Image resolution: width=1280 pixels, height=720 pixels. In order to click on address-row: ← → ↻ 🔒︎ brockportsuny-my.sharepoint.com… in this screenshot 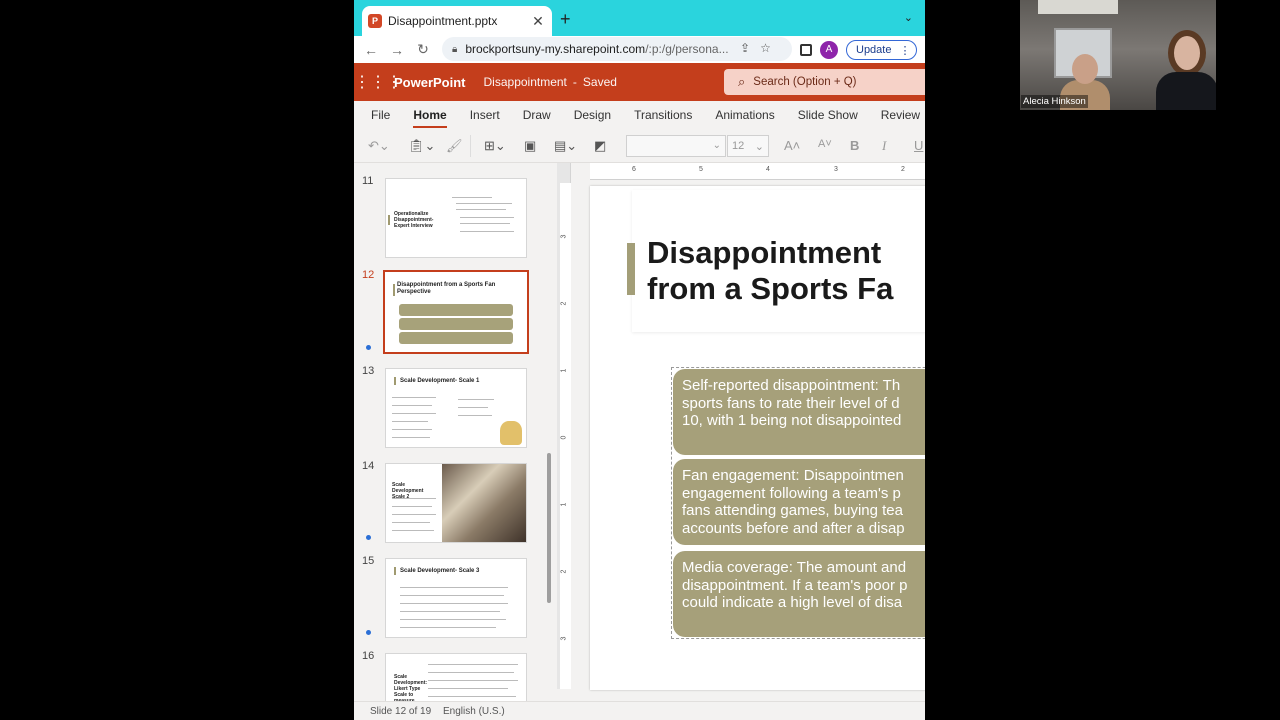, I will do `click(639, 49)`.